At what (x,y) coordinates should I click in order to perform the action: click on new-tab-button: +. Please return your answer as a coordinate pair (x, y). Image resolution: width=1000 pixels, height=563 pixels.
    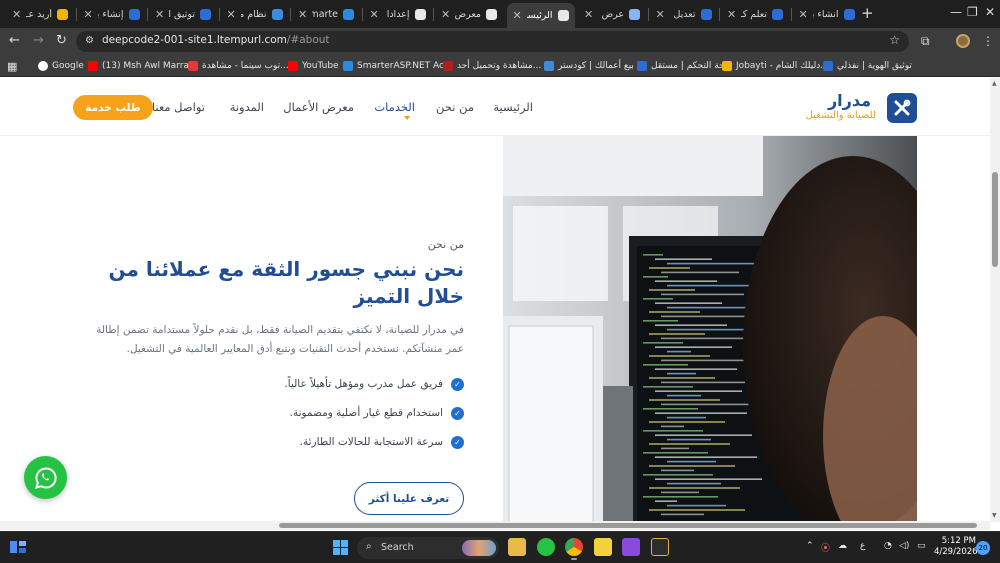
    Looking at the image, I should click on (867, 13).